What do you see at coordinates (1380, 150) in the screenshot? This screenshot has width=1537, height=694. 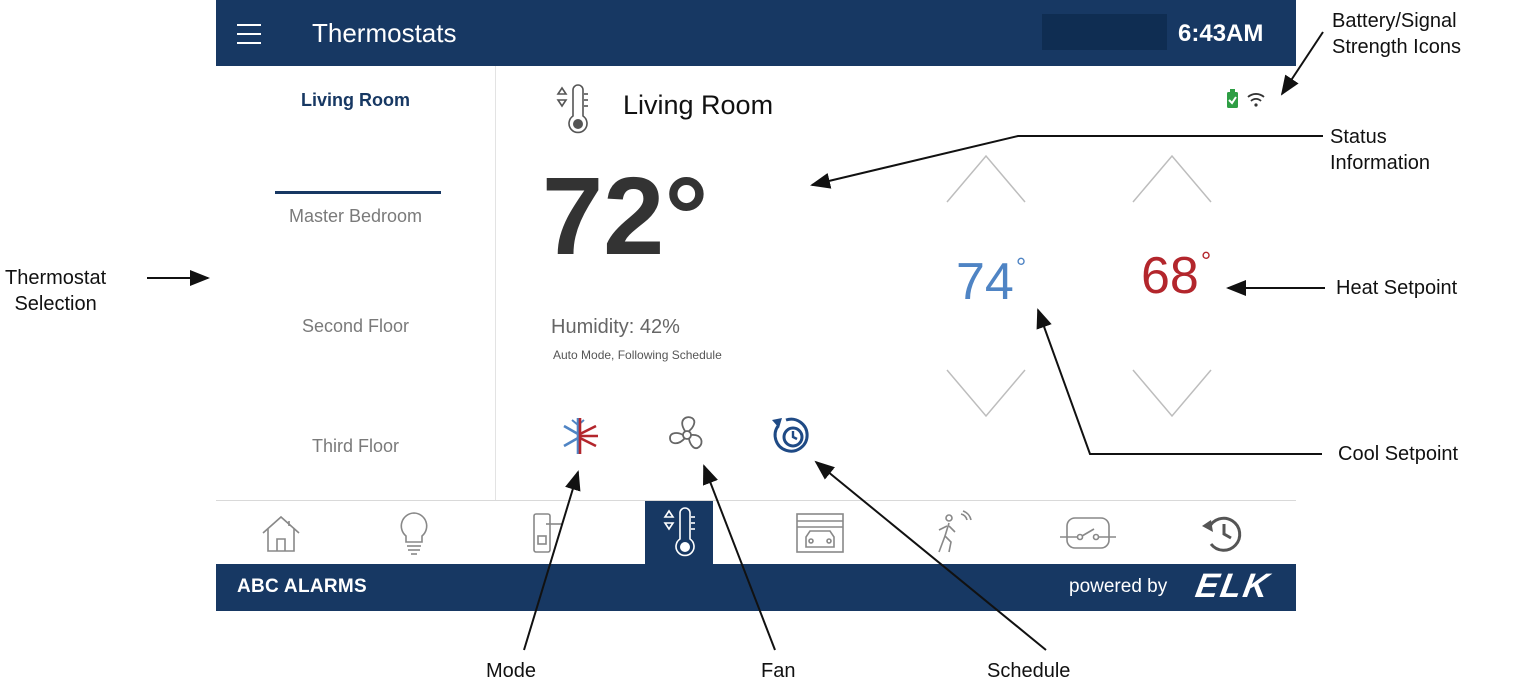 I see `callout-status-information: Status Information` at bounding box center [1380, 150].